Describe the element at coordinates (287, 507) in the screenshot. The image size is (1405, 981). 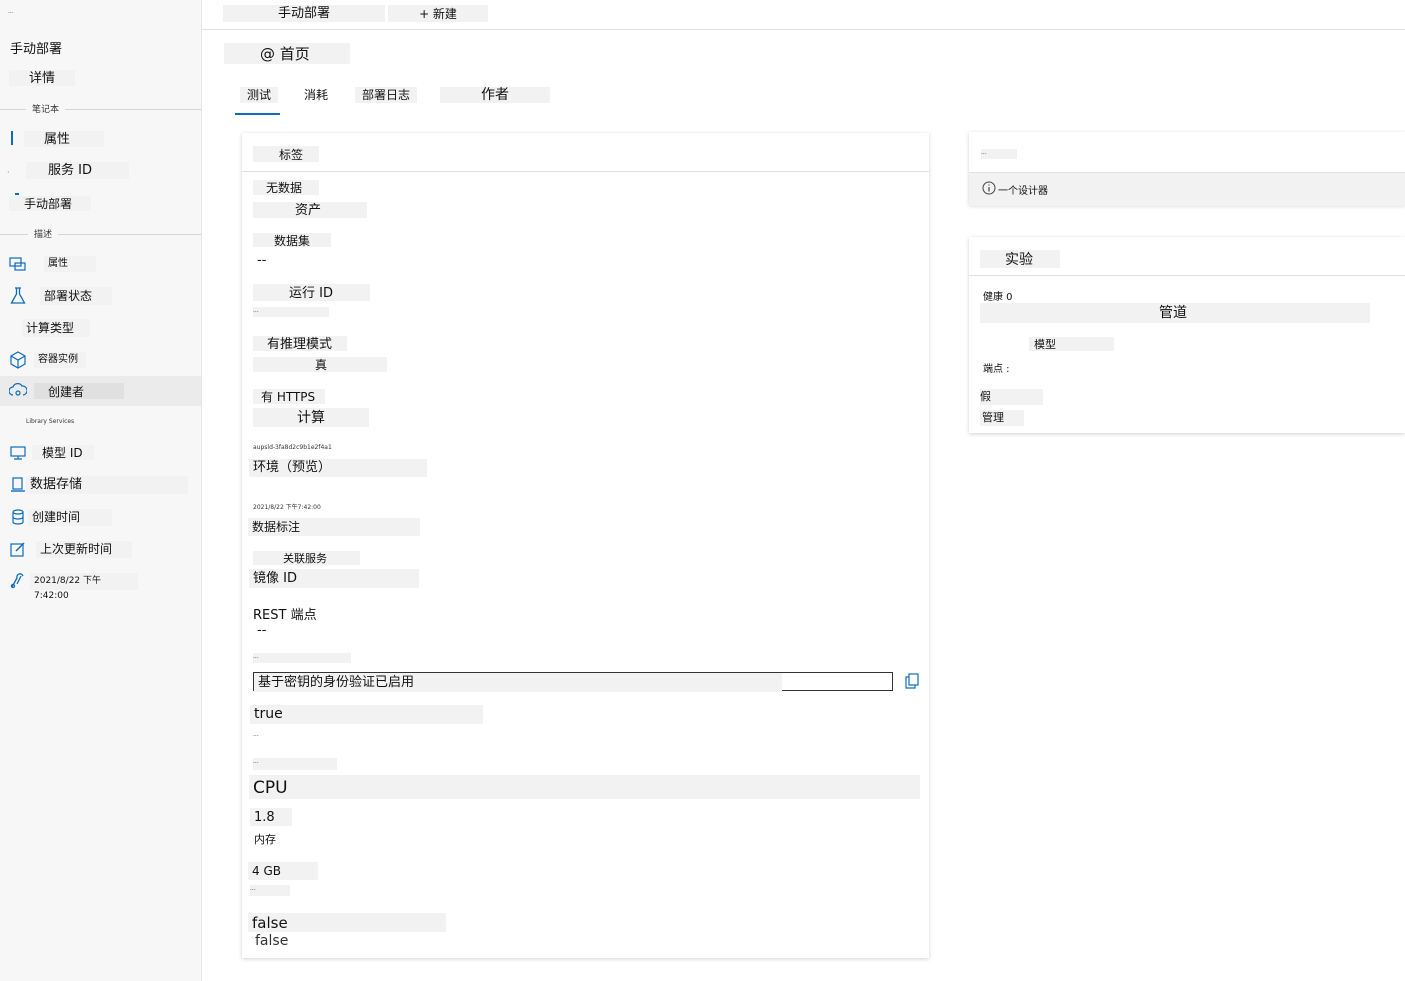
I see `created-on-value: 2021/8/22 下午7:42:00` at that location.